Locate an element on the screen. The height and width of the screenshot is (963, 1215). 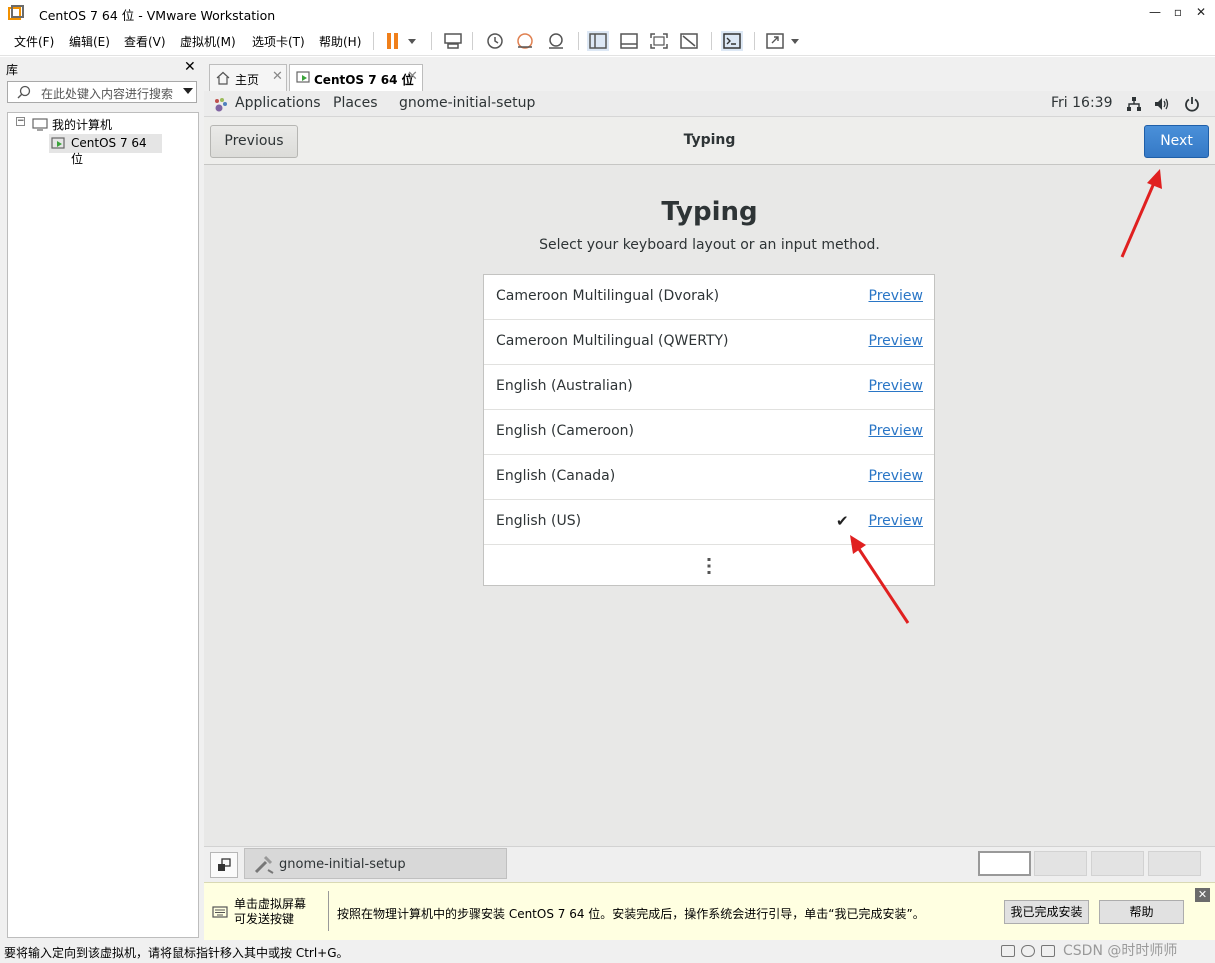
snapshot-icon is located at coordinates (495, 41).